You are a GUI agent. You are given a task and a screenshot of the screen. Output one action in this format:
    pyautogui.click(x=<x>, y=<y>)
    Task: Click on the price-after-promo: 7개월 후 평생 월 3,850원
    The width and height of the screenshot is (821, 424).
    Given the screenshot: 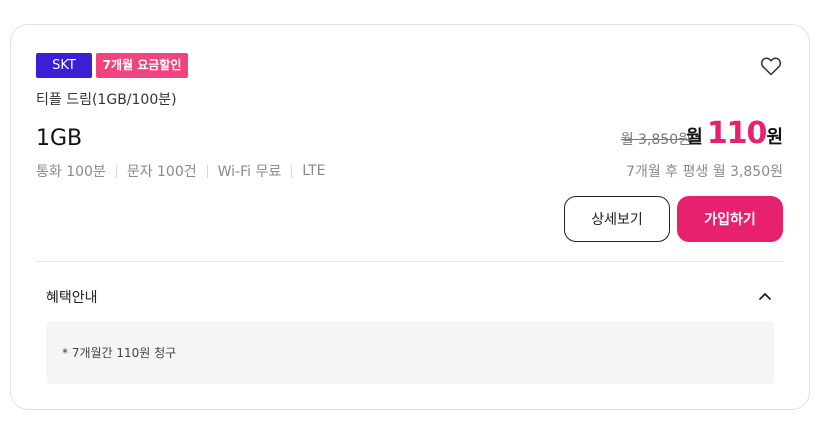 What is the action you would take?
    pyautogui.click(x=704, y=172)
    